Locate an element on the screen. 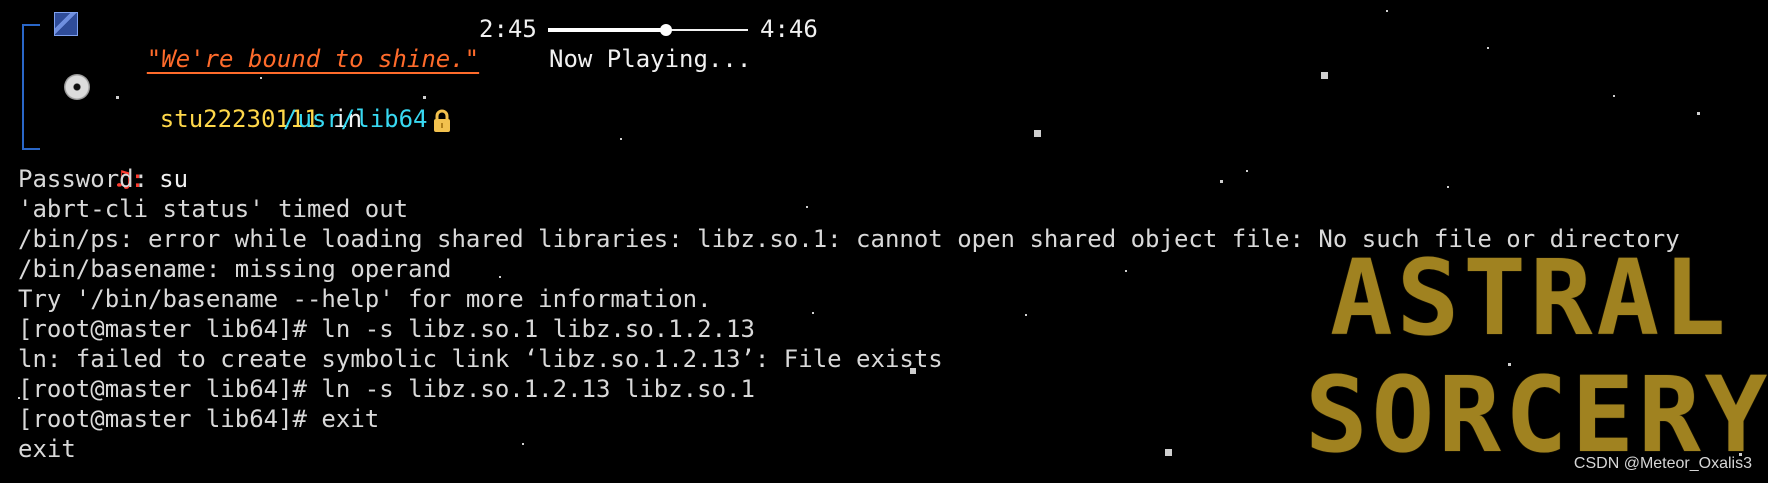 The width and height of the screenshot is (1768, 483). space-badge-icon is located at coordinates (66, 24).